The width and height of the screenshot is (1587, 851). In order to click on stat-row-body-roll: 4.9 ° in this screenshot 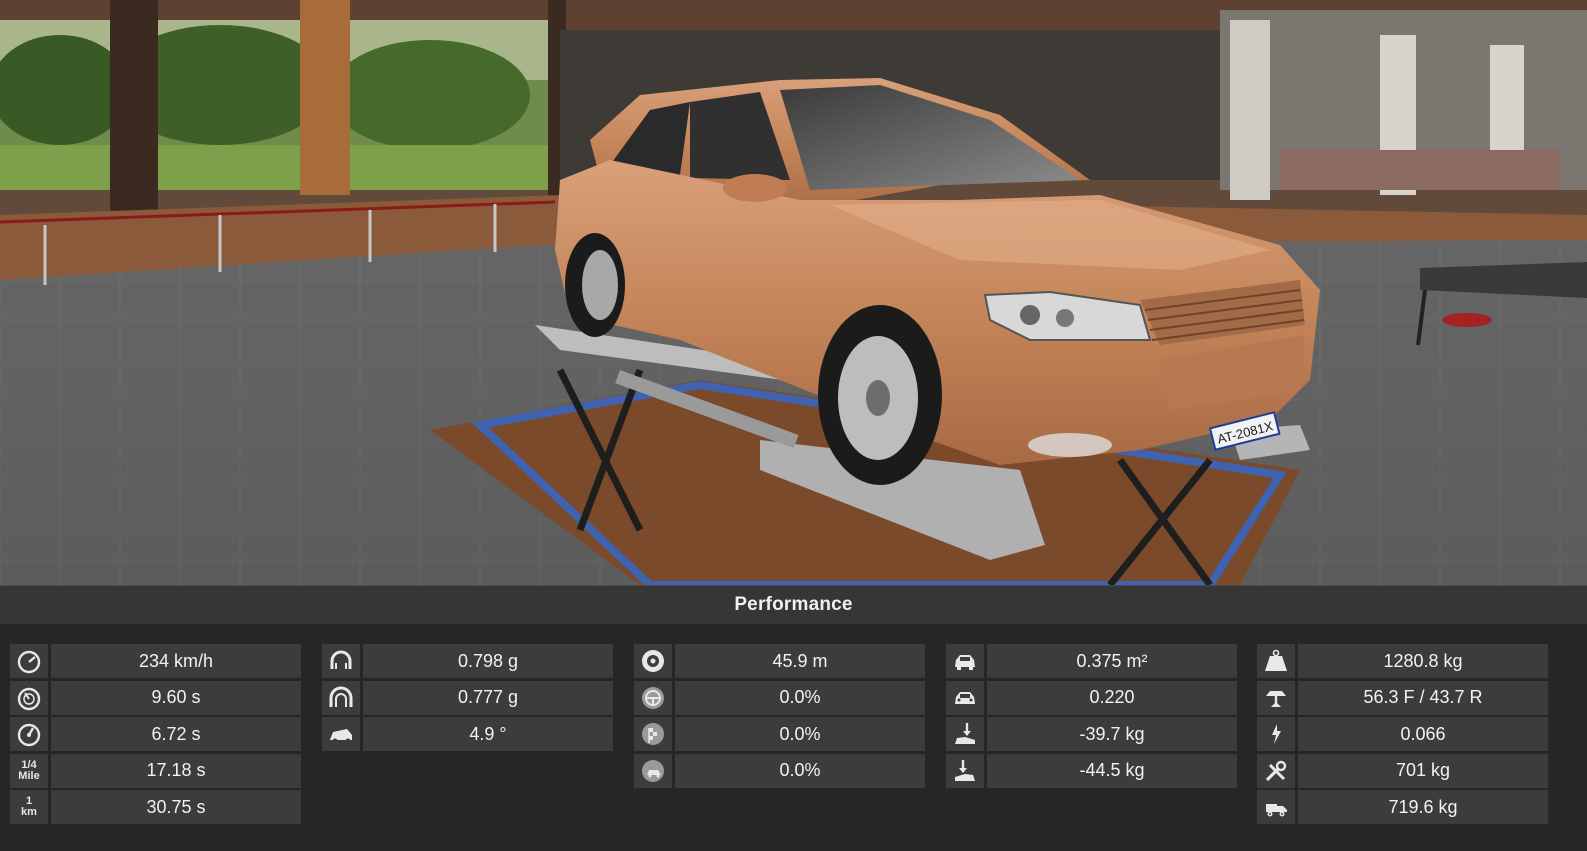, I will do `click(467, 734)`.